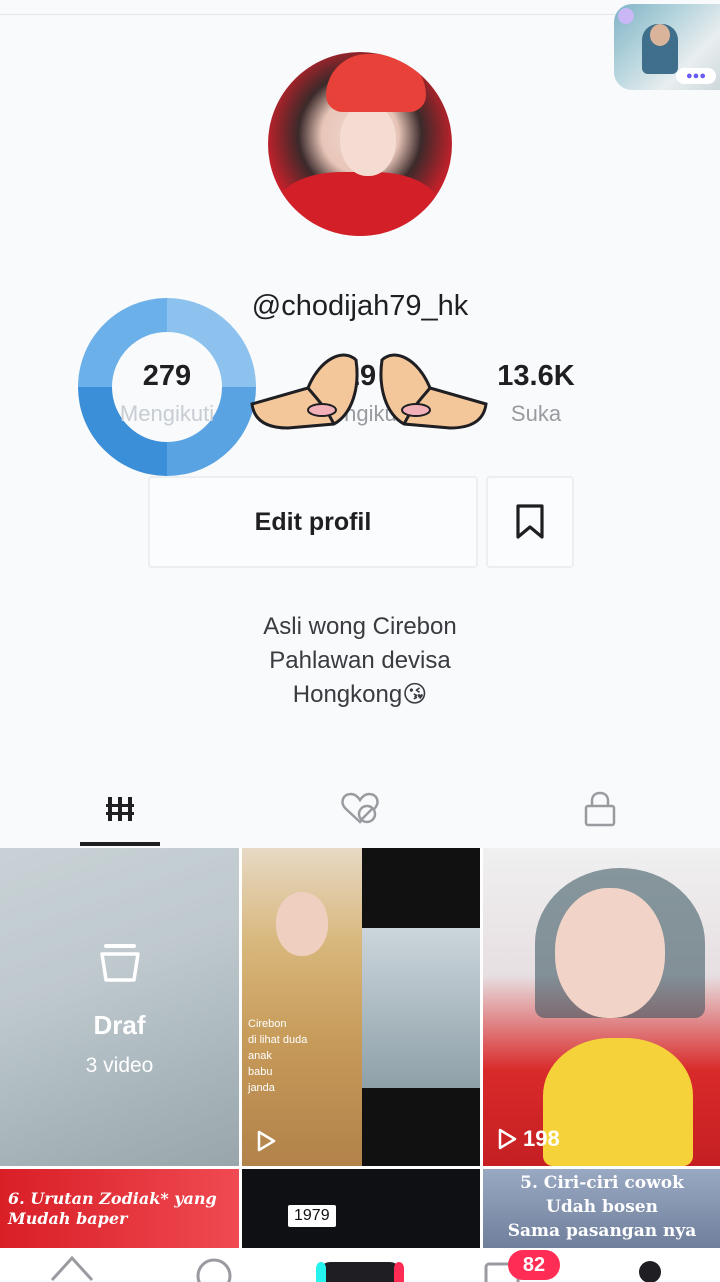 Image resolution: width=720 pixels, height=1282 pixels. Describe the element at coordinates (167, 393) in the screenshot. I see `stat-following: 279 Mengikuti` at that location.